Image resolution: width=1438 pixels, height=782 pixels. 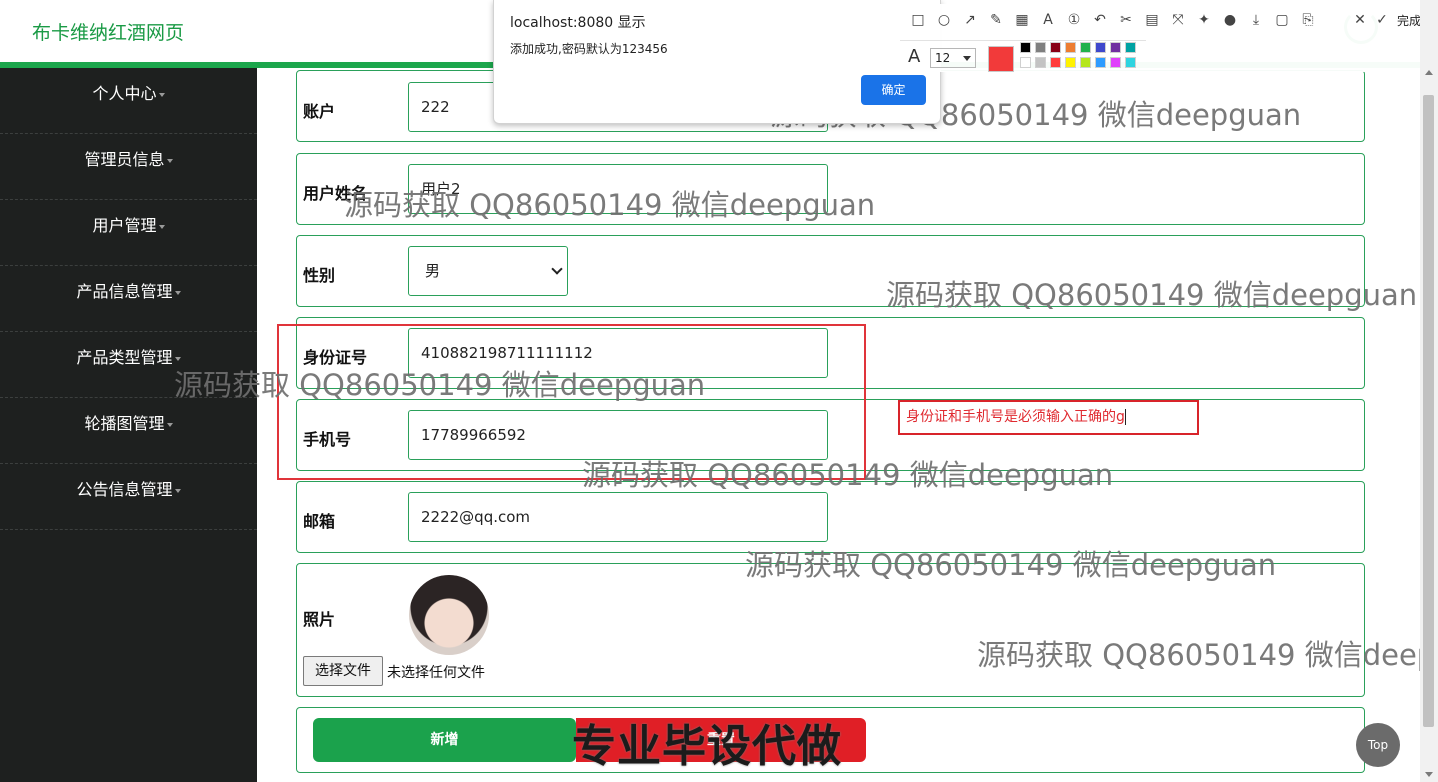 What do you see at coordinates (618, 517) in the screenshot?
I see `email-input: 2222@qq.com` at bounding box center [618, 517].